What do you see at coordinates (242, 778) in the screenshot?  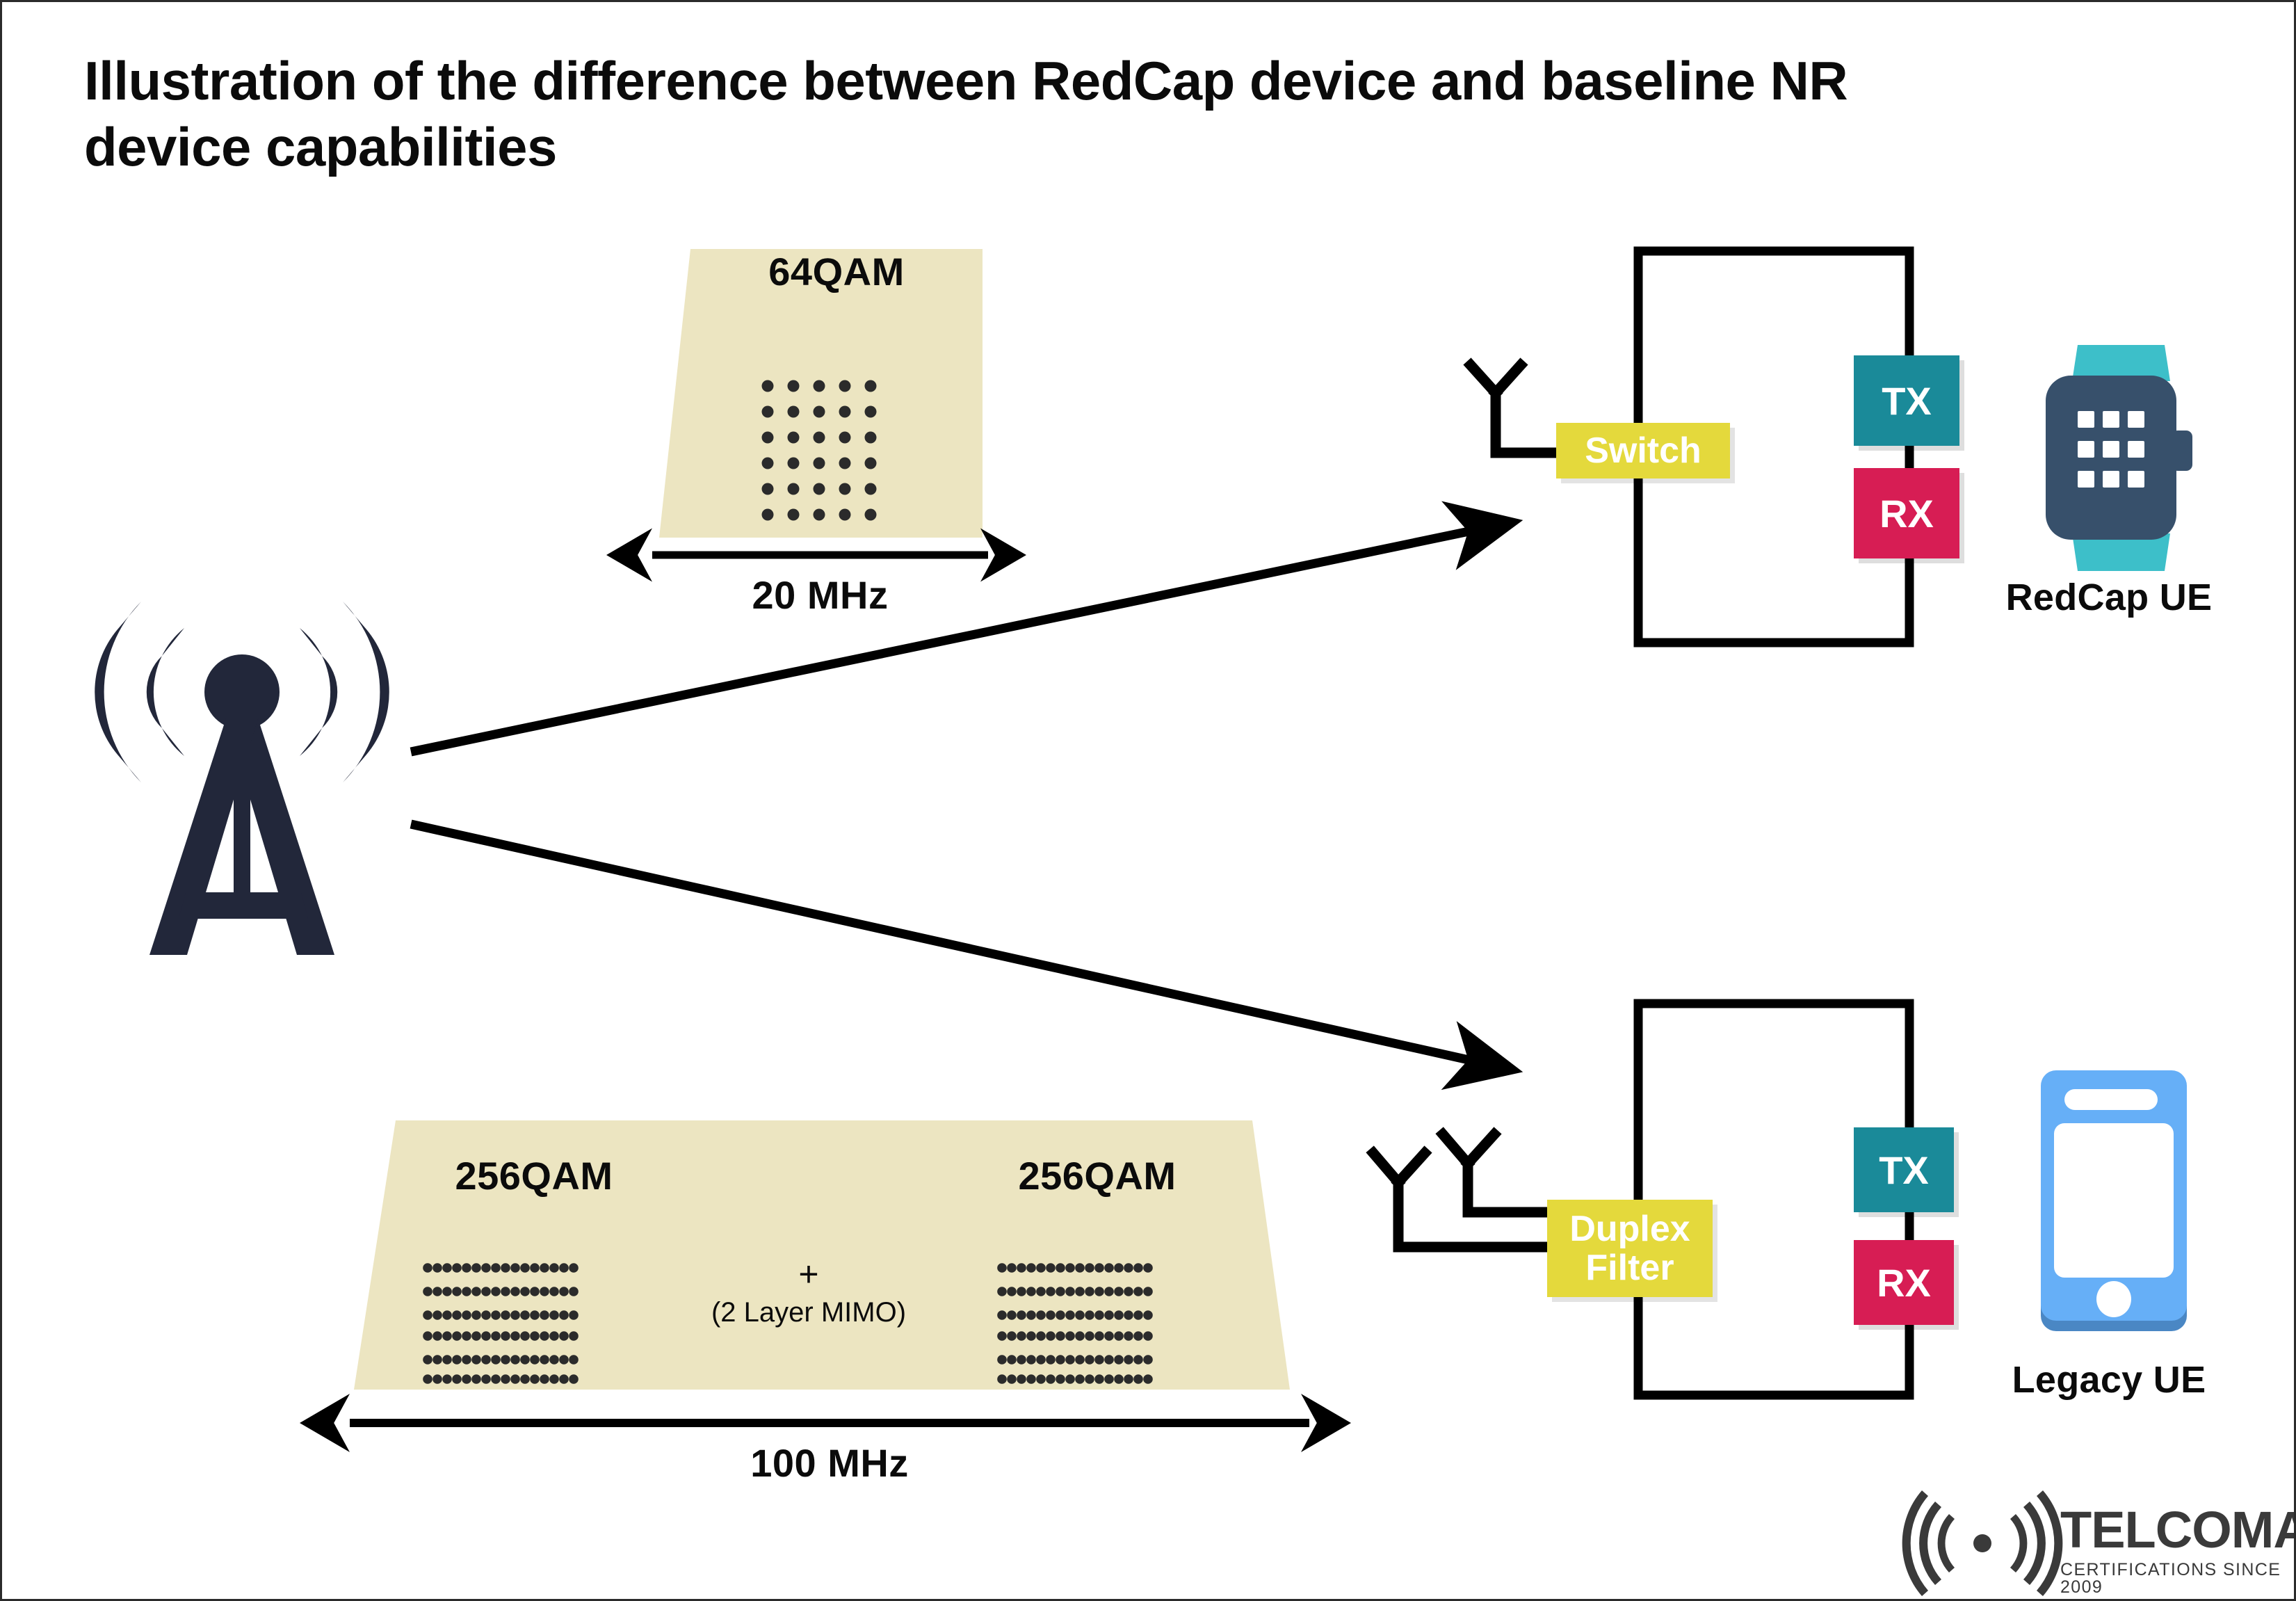 I see `tower-icon` at bounding box center [242, 778].